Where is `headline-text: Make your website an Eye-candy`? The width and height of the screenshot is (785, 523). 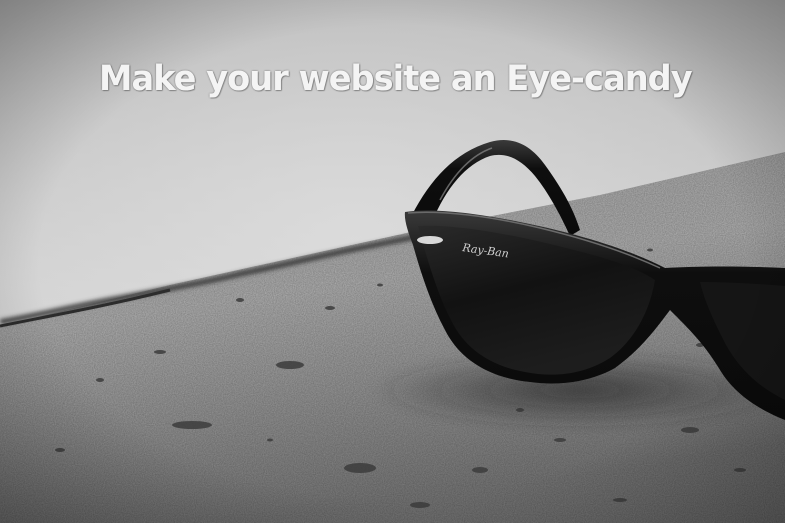
headline-text: Make your website an Eye-candy is located at coordinates (396, 79).